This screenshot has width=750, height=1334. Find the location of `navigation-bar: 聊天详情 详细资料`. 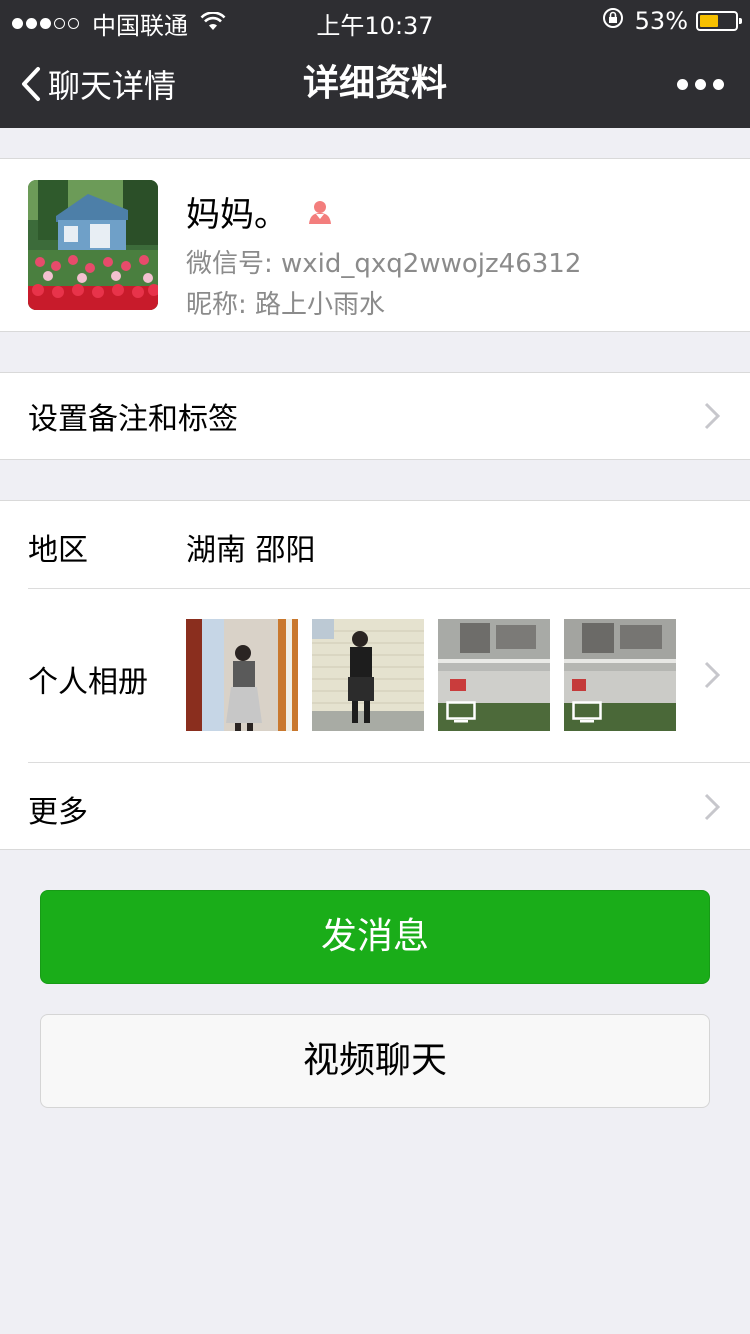

navigation-bar: 聊天详情 详细资料 is located at coordinates (375, 84).